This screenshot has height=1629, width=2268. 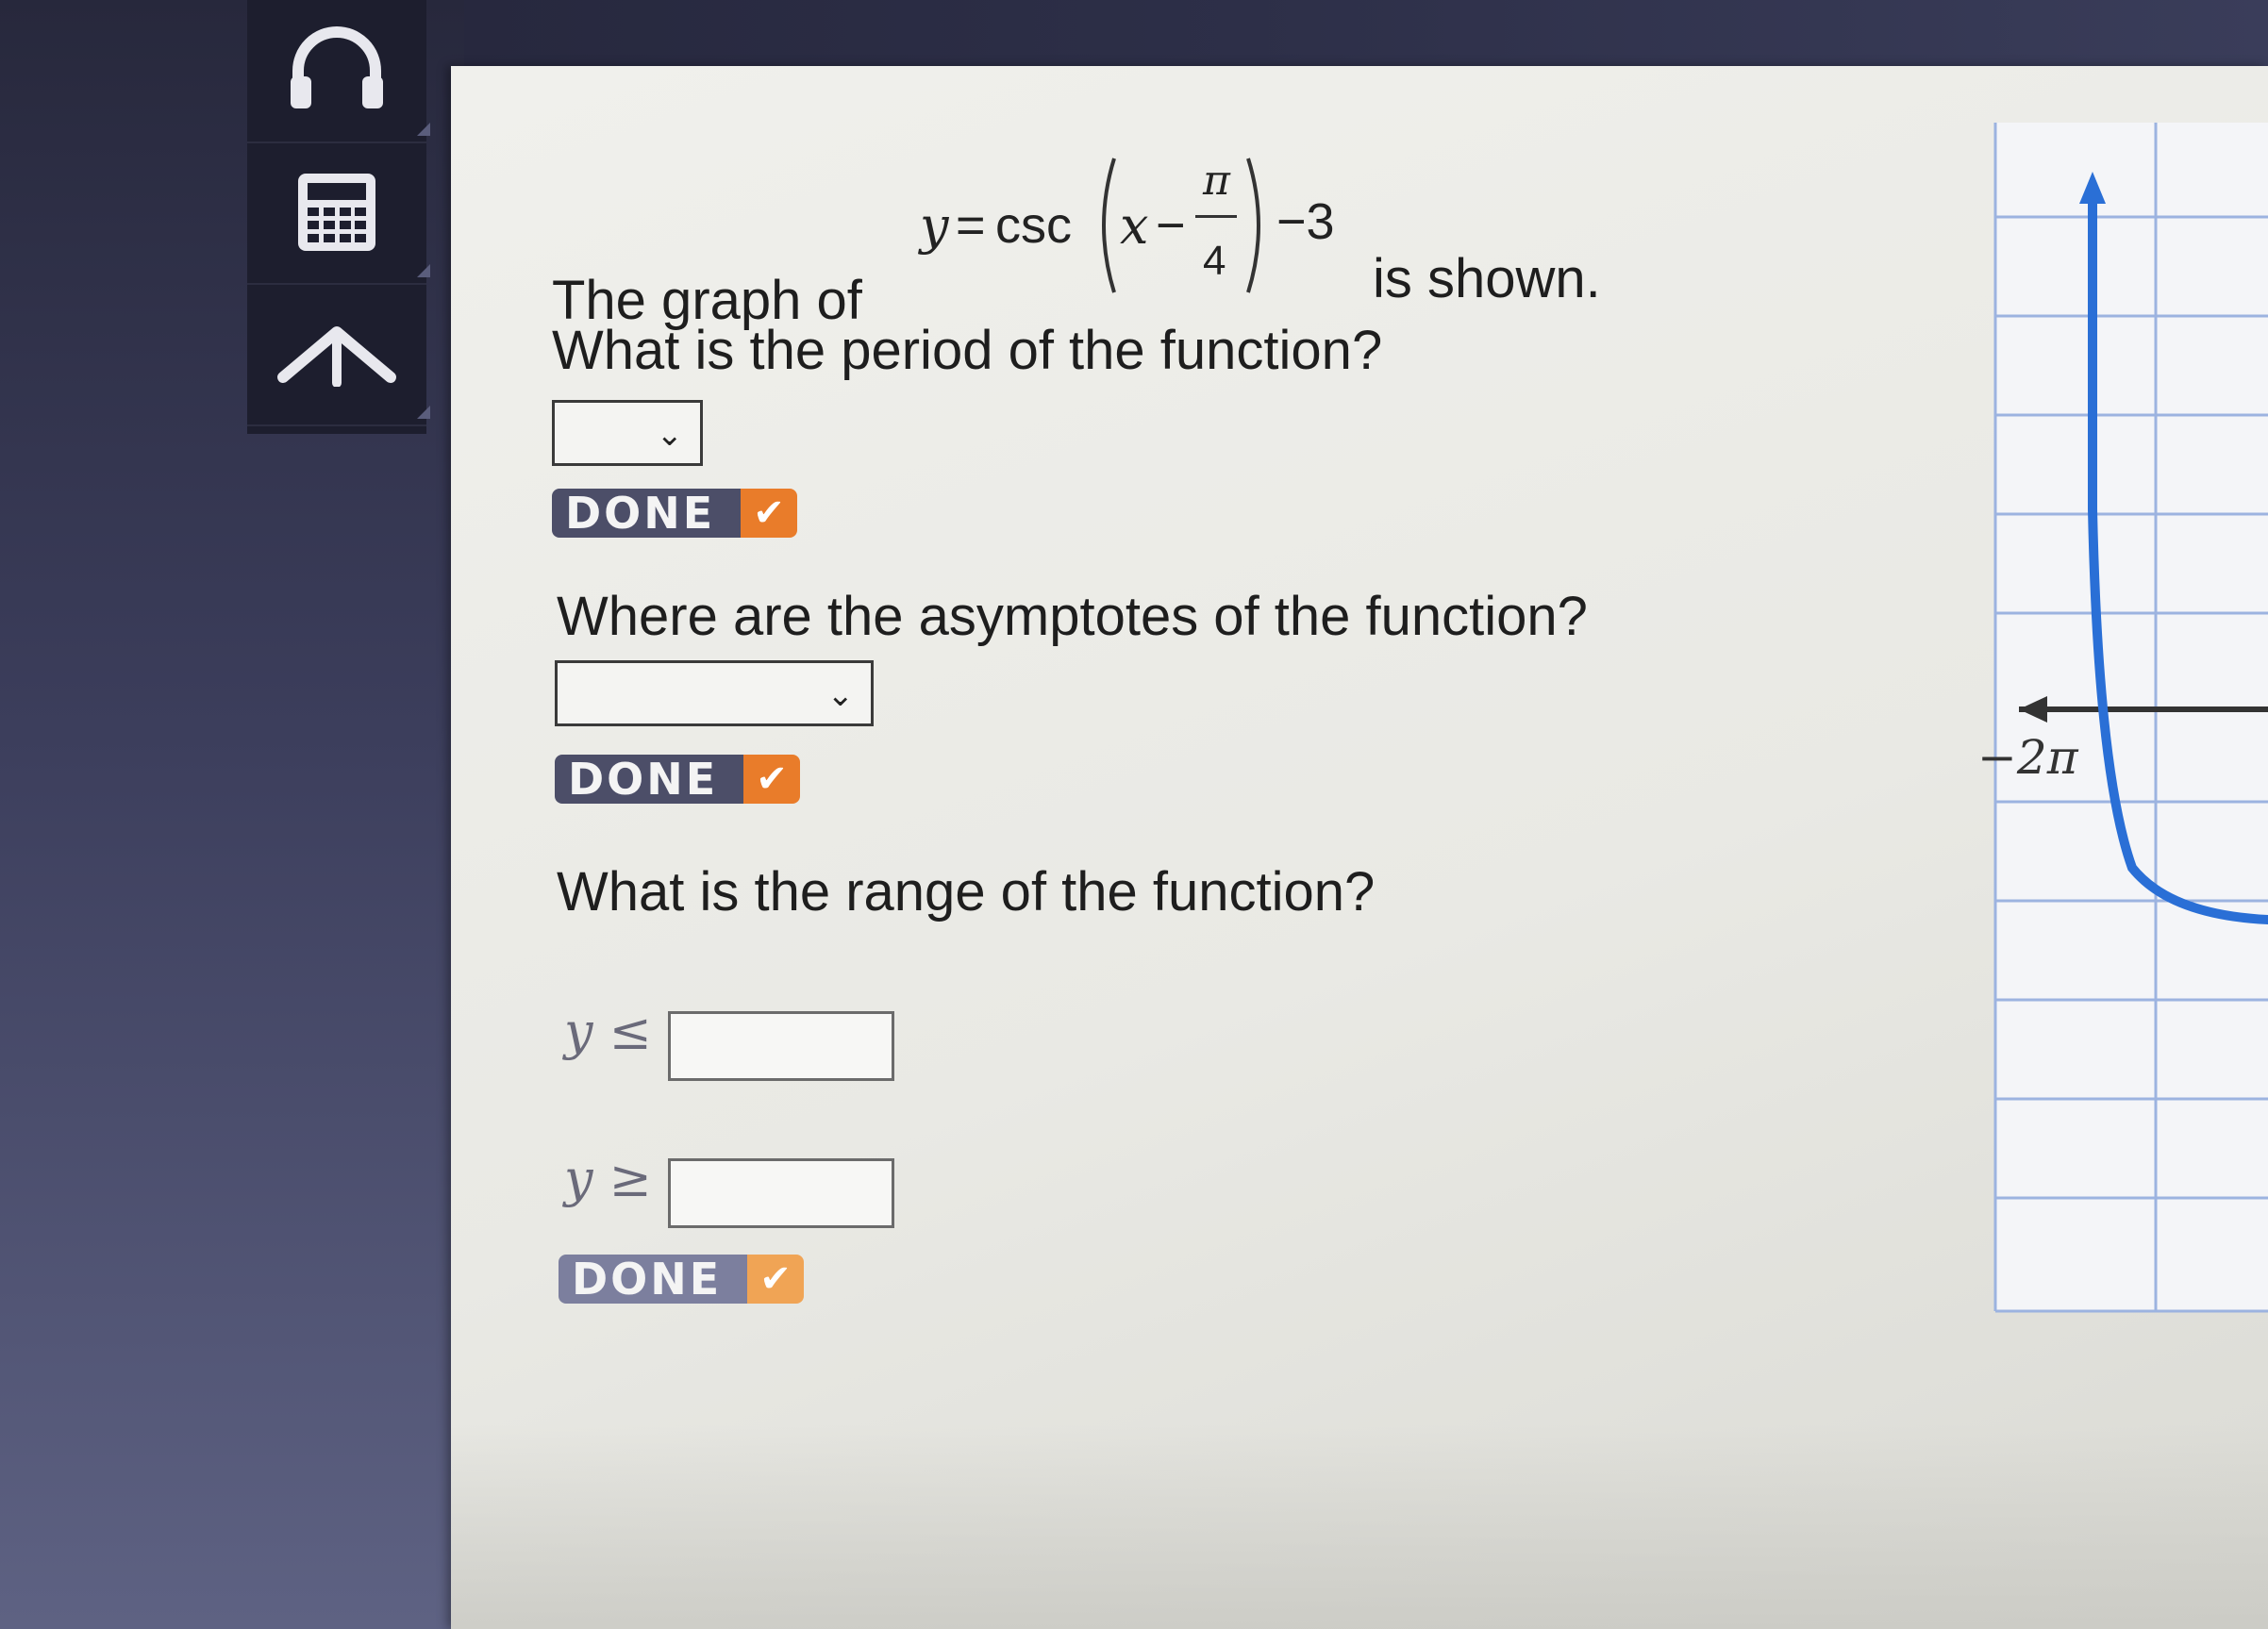 I want to click on period-done-button: DONE ✔, so click(x=675, y=513).